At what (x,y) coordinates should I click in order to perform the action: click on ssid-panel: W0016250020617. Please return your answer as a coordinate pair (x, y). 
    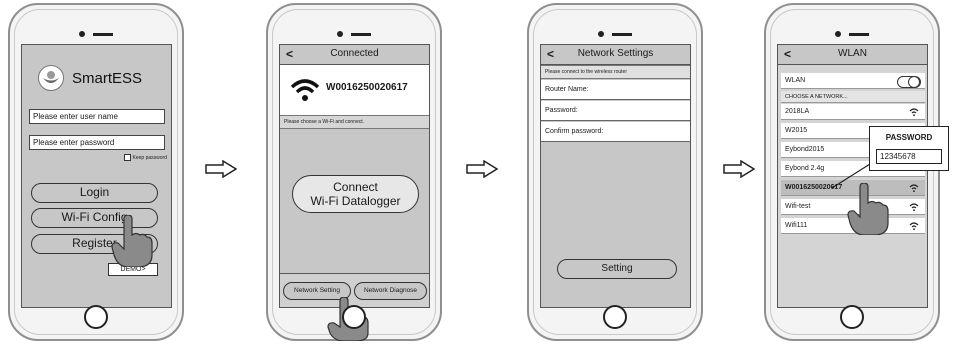
    Looking at the image, I should click on (354, 90).